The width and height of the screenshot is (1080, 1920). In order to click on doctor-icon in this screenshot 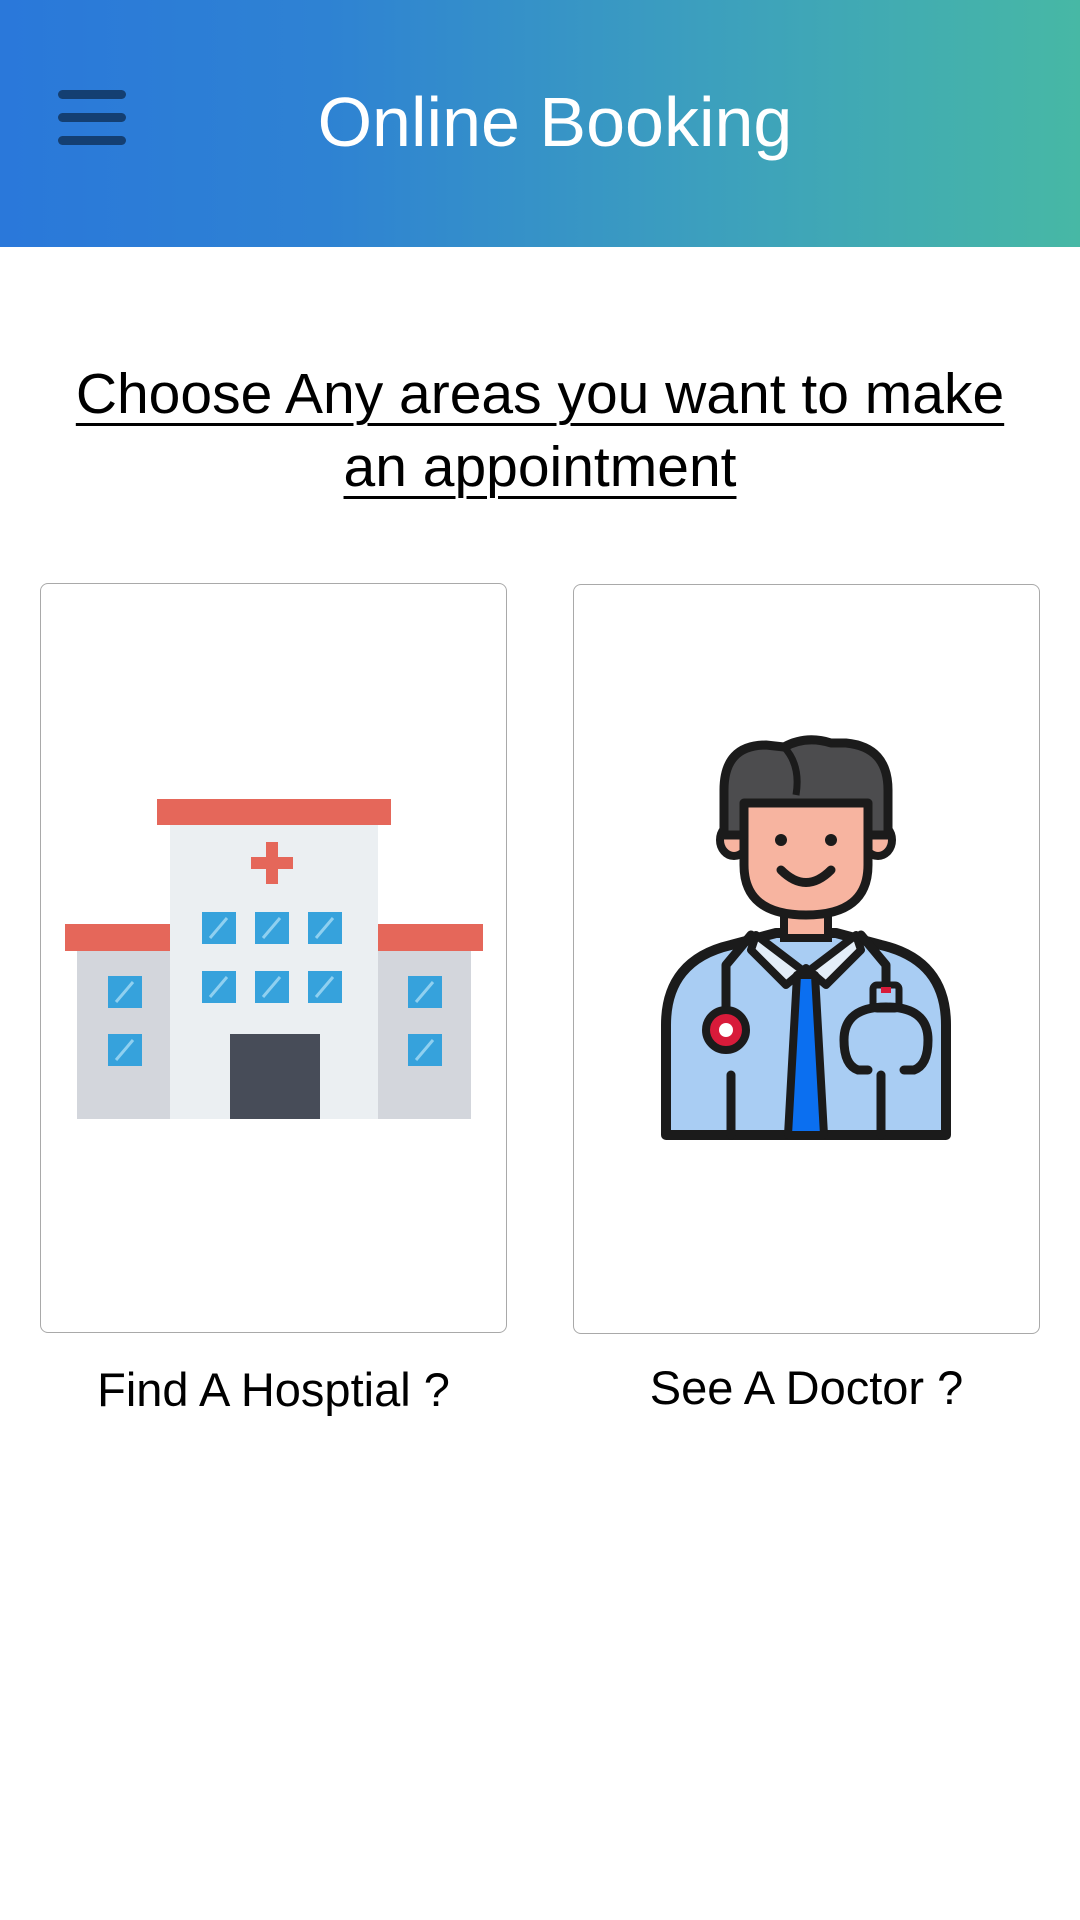, I will do `click(806, 937)`.